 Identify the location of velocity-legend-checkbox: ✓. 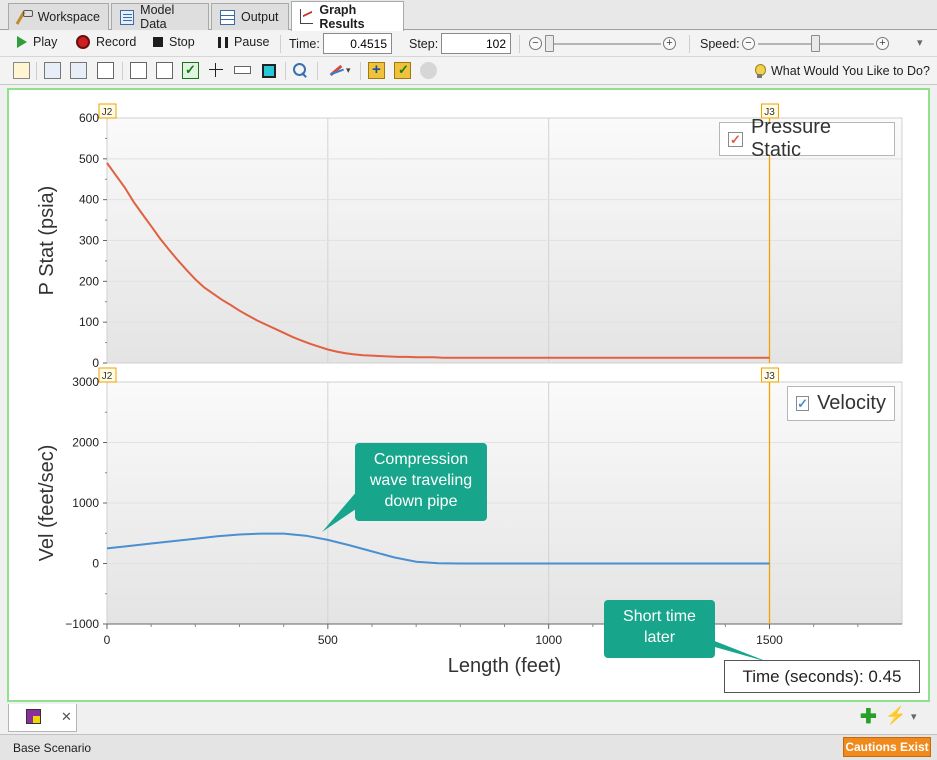
(803, 403).